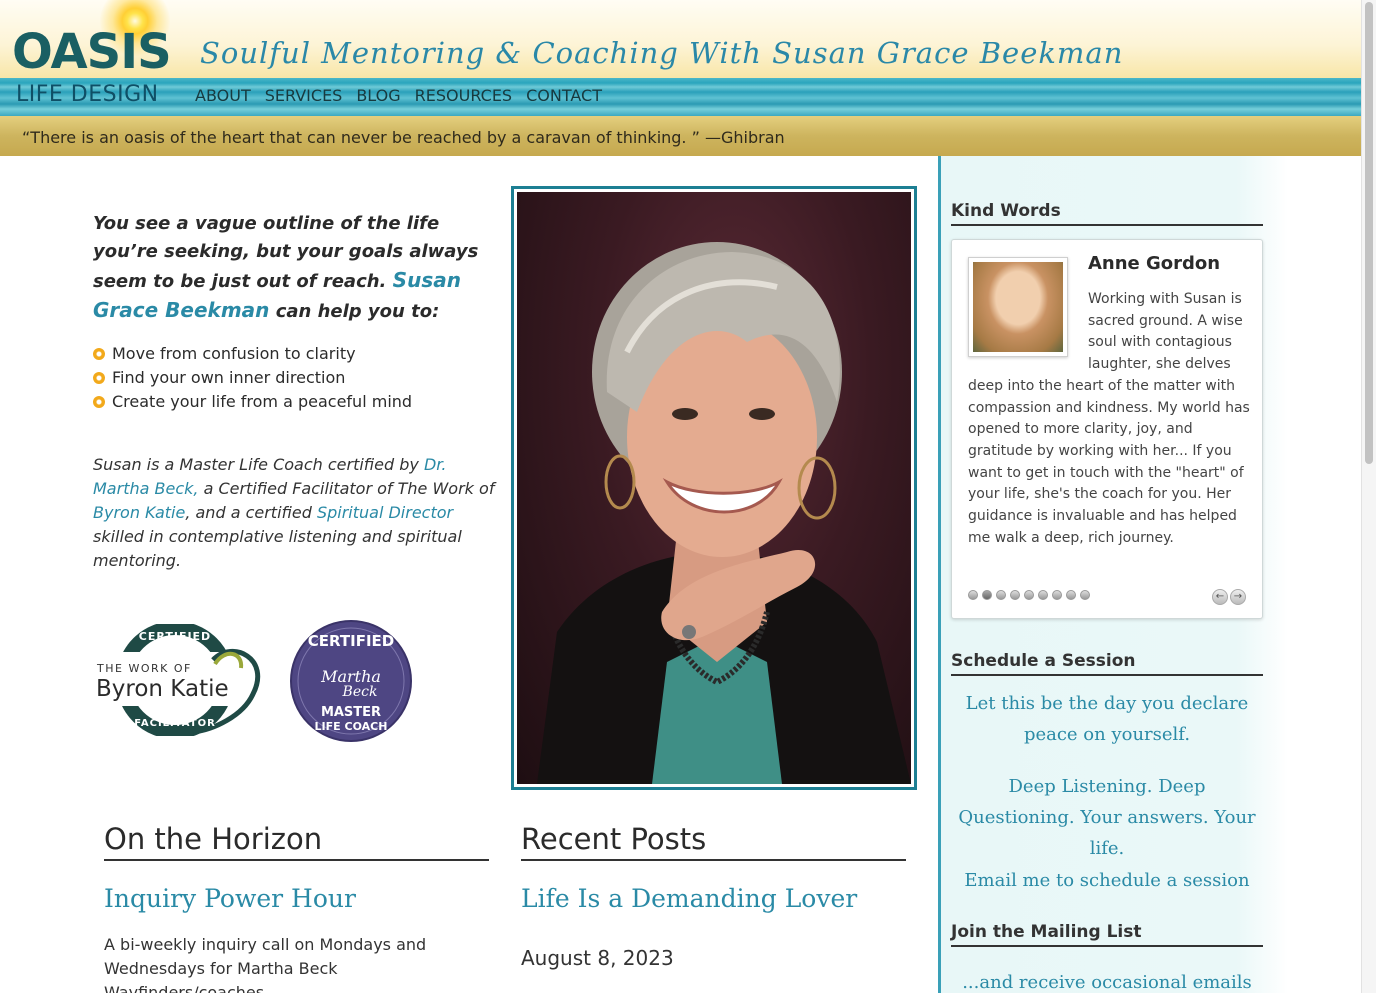 The height and width of the screenshot is (993, 1376). Describe the element at coordinates (229, 377) in the screenshot. I see `list-item-text: Find your own inner direction` at that location.